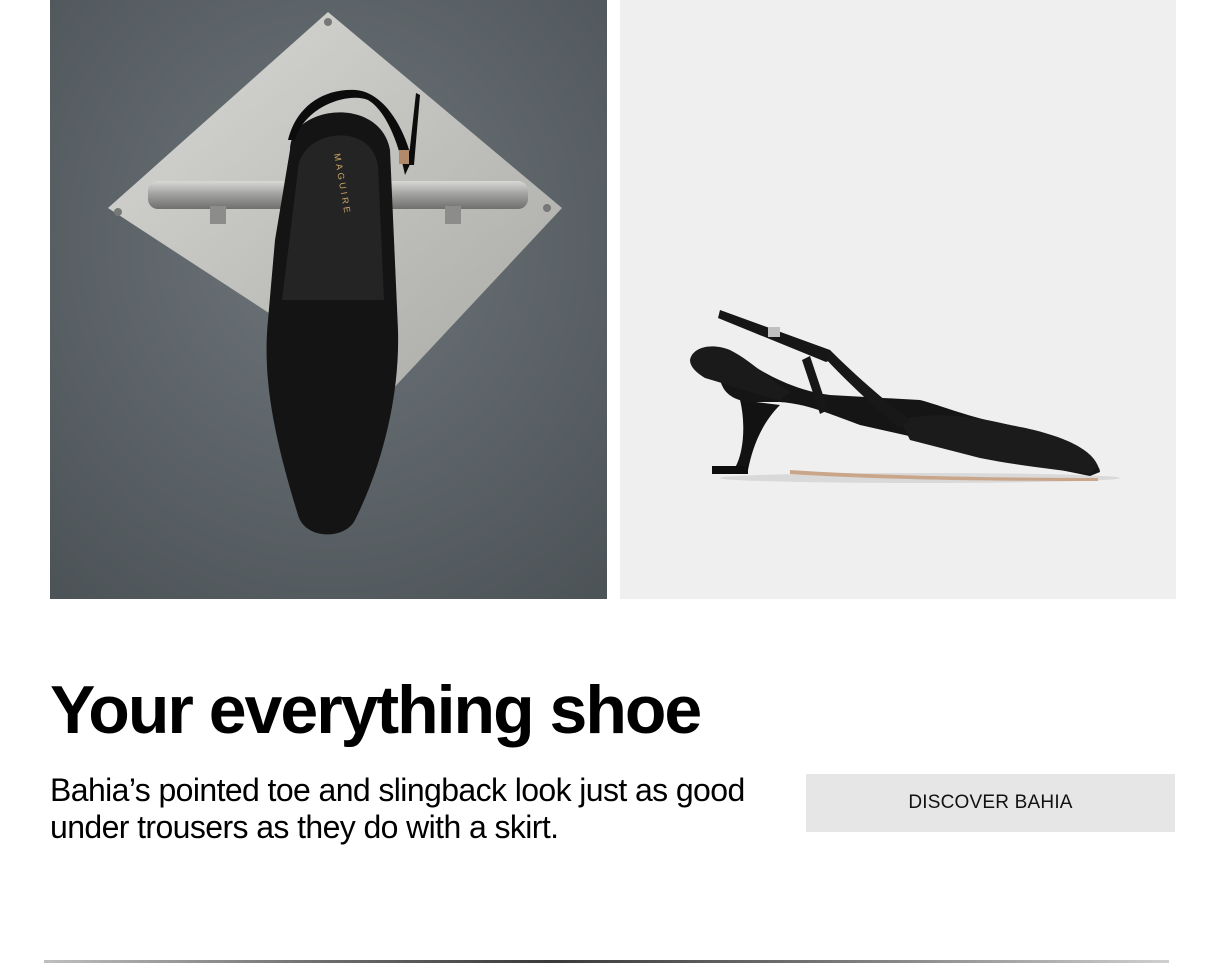 The image size is (1225, 963). Describe the element at coordinates (990, 803) in the screenshot. I see `discover-bahia-button: DISCOVER BAHIA` at that location.